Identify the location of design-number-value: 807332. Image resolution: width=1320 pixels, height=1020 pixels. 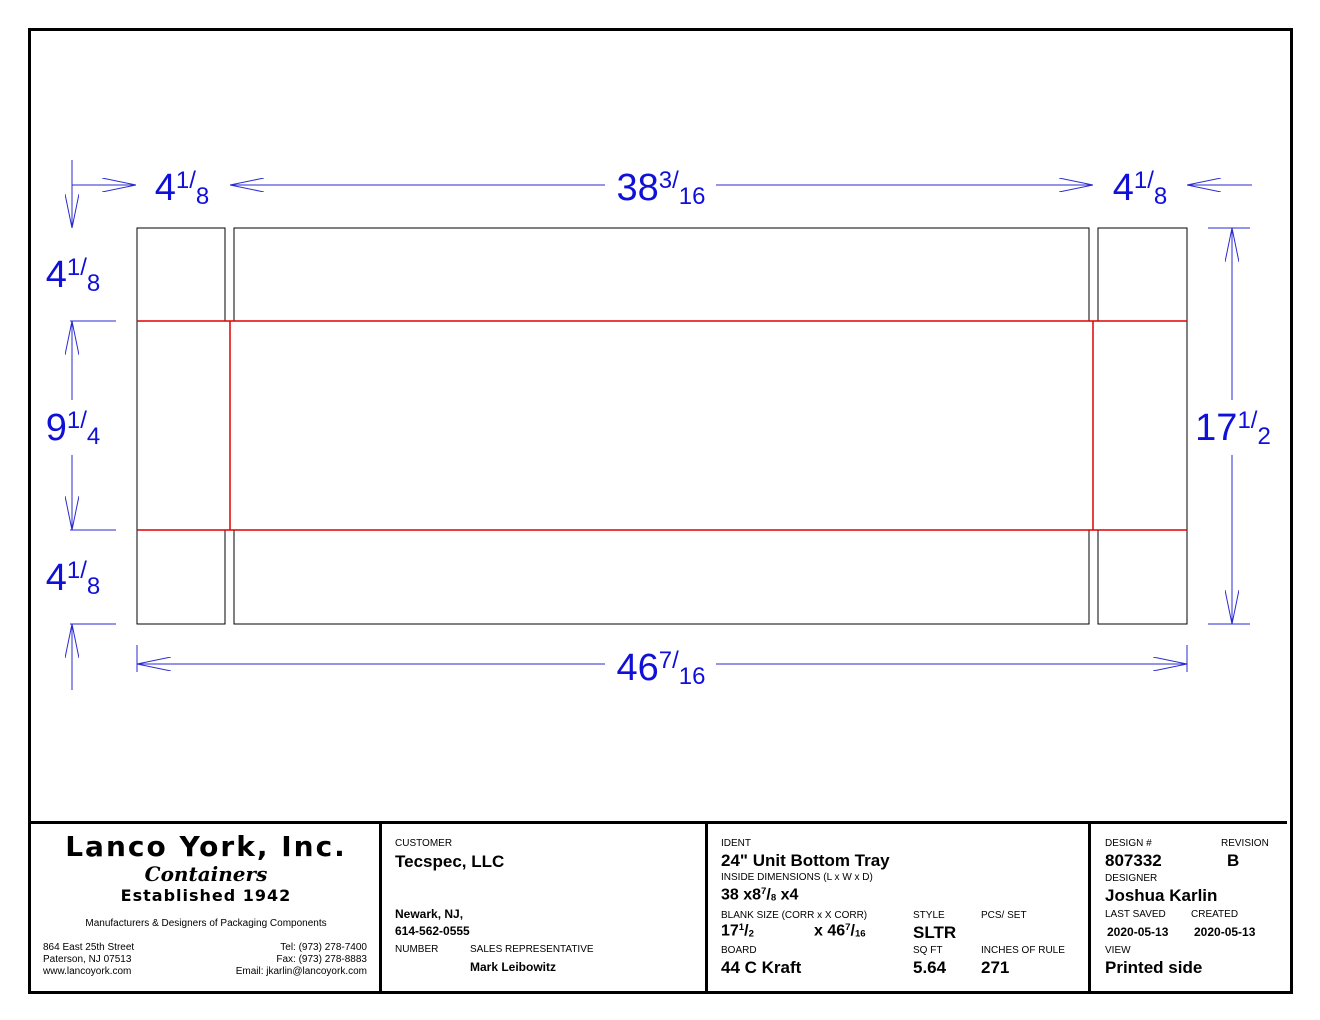
(1133, 860).